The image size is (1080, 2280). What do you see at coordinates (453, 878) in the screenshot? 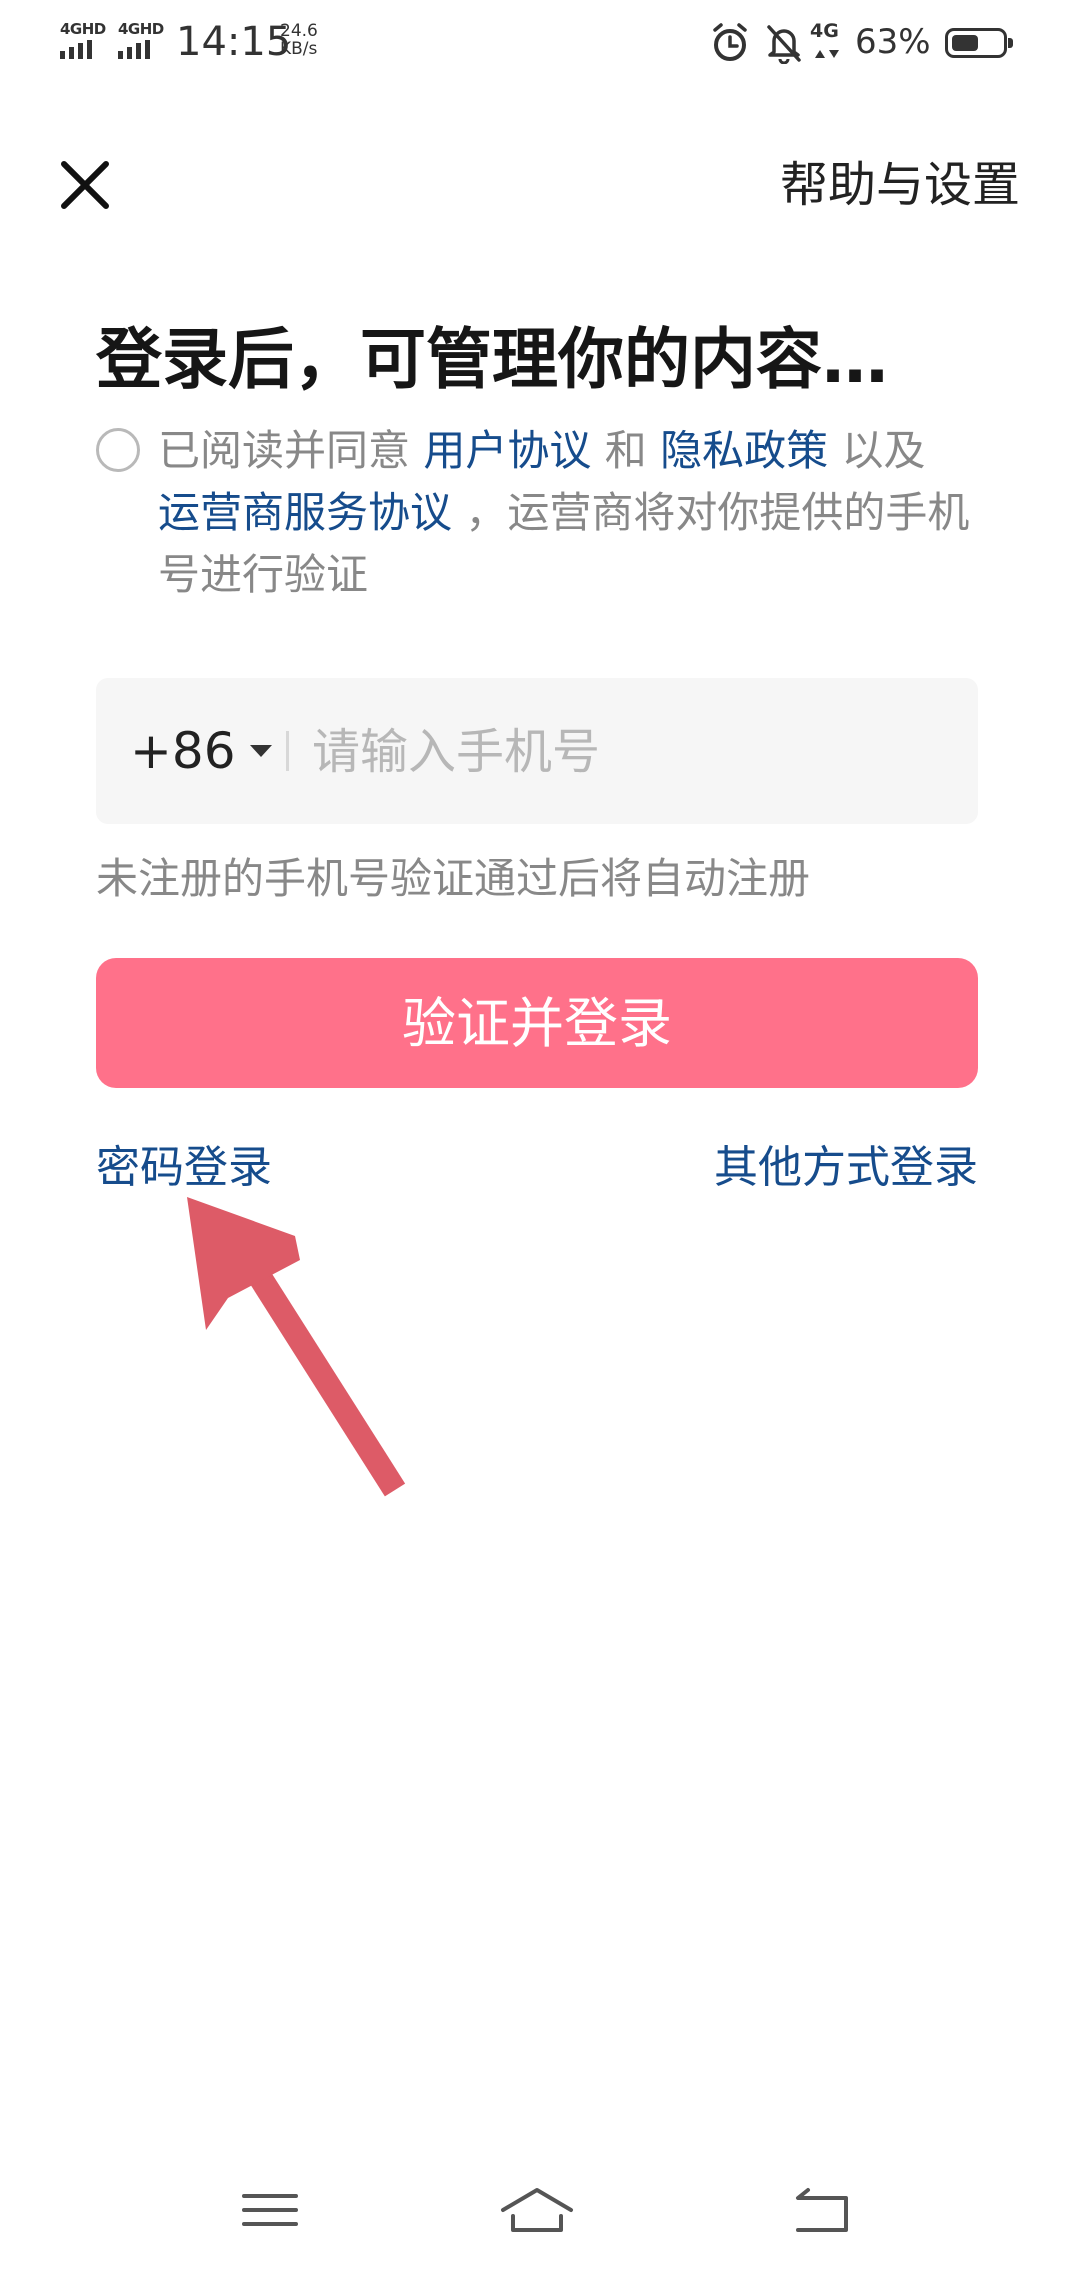
I see `auto-register-hint: 未注册的手机号验证通过后将自动注册` at bounding box center [453, 878].